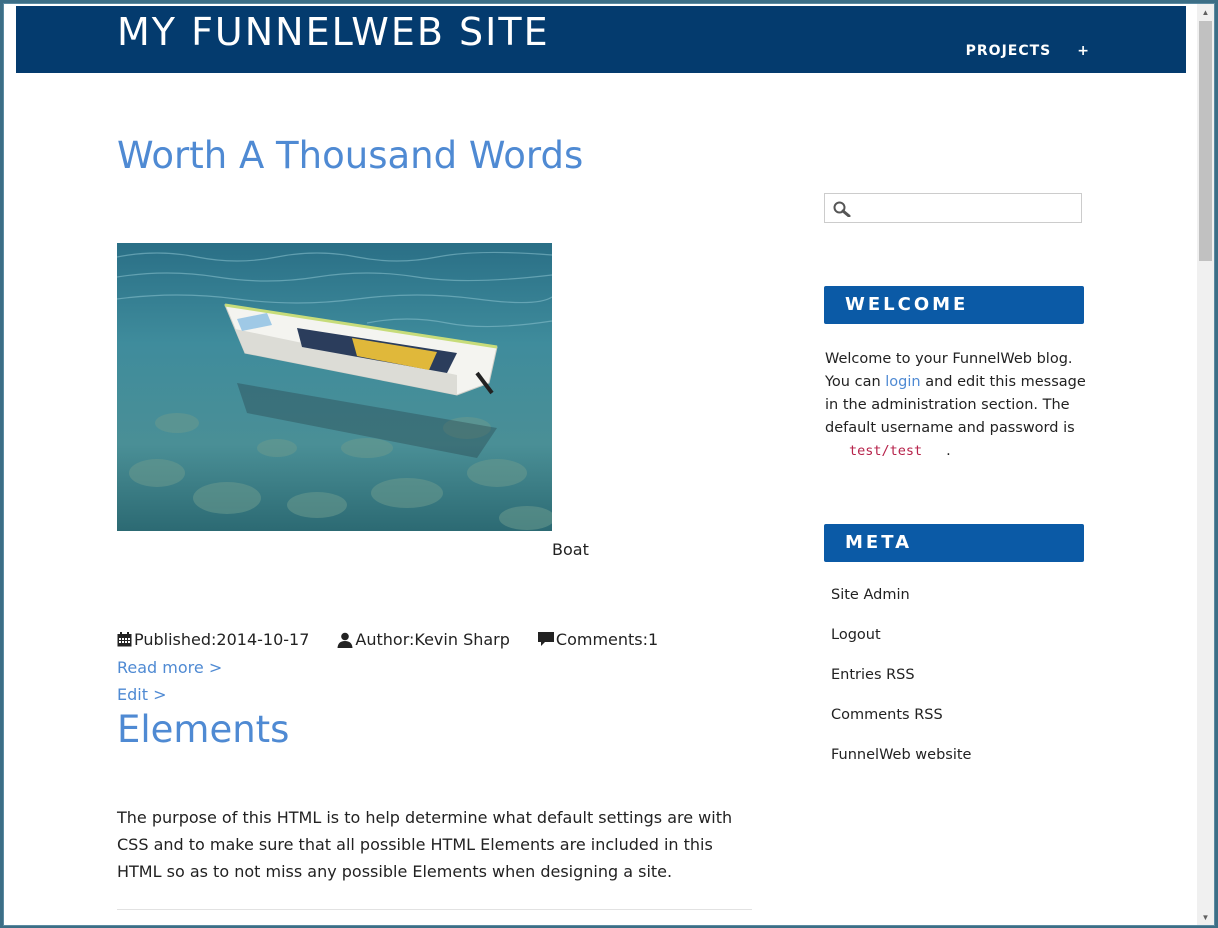 This screenshot has width=1218, height=928. What do you see at coordinates (334, 387) in the screenshot?
I see `boat-image` at bounding box center [334, 387].